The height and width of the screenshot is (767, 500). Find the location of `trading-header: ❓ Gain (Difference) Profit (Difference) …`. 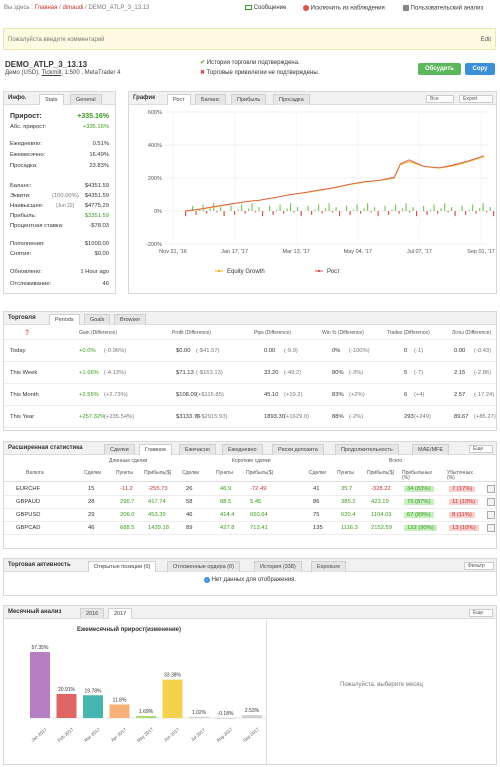

trading-header: ❓ Gain (Difference) Profit (Difference) … is located at coordinates (250, 333).